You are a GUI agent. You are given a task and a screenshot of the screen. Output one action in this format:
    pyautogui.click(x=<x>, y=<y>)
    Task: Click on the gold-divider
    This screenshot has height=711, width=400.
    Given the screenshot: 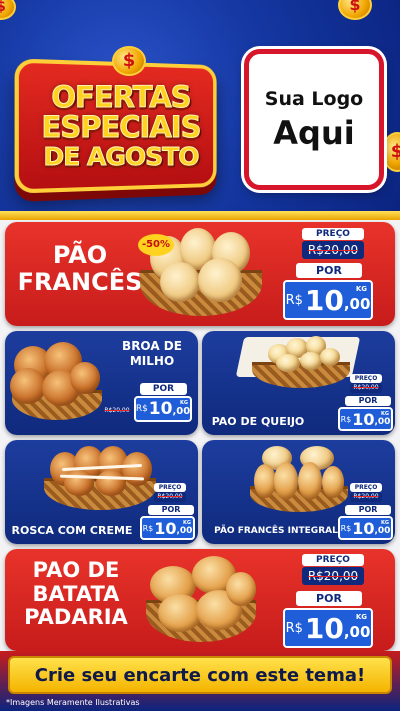 What is the action you would take?
    pyautogui.click(x=200, y=215)
    